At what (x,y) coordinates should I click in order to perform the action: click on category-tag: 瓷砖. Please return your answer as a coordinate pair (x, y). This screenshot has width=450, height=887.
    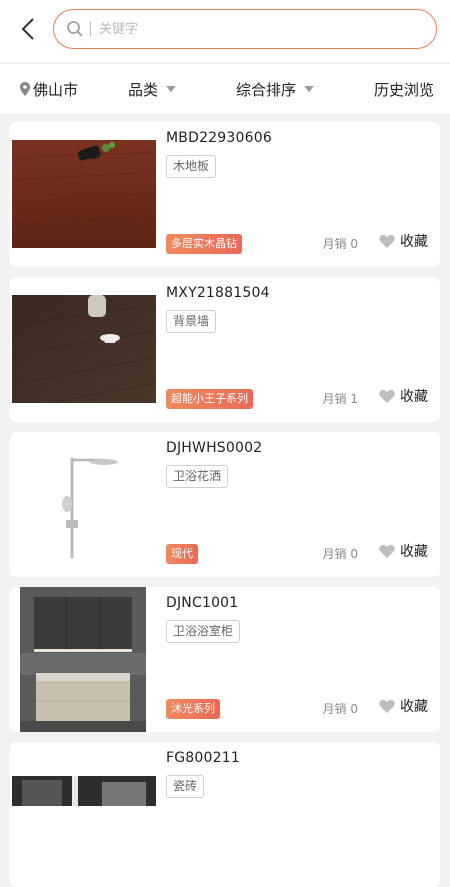
    Looking at the image, I should click on (185, 786).